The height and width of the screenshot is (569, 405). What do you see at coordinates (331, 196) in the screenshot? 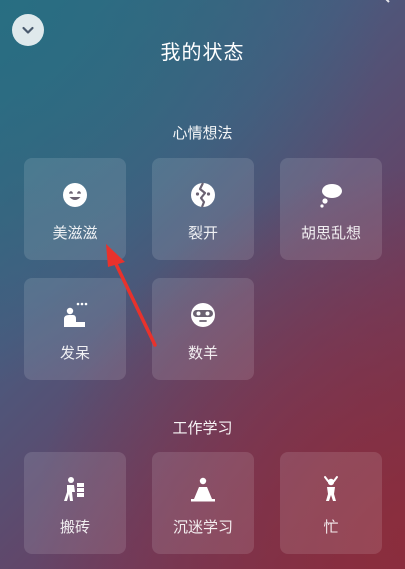
I see `thought-bubble-icon` at bounding box center [331, 196].